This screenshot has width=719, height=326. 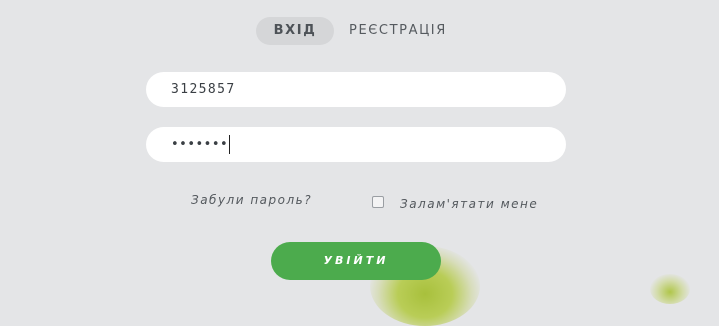 What do you see at coordinates (670, 289) in the screenshot?
I see `background-decoration` at bounding box center [670, 289].